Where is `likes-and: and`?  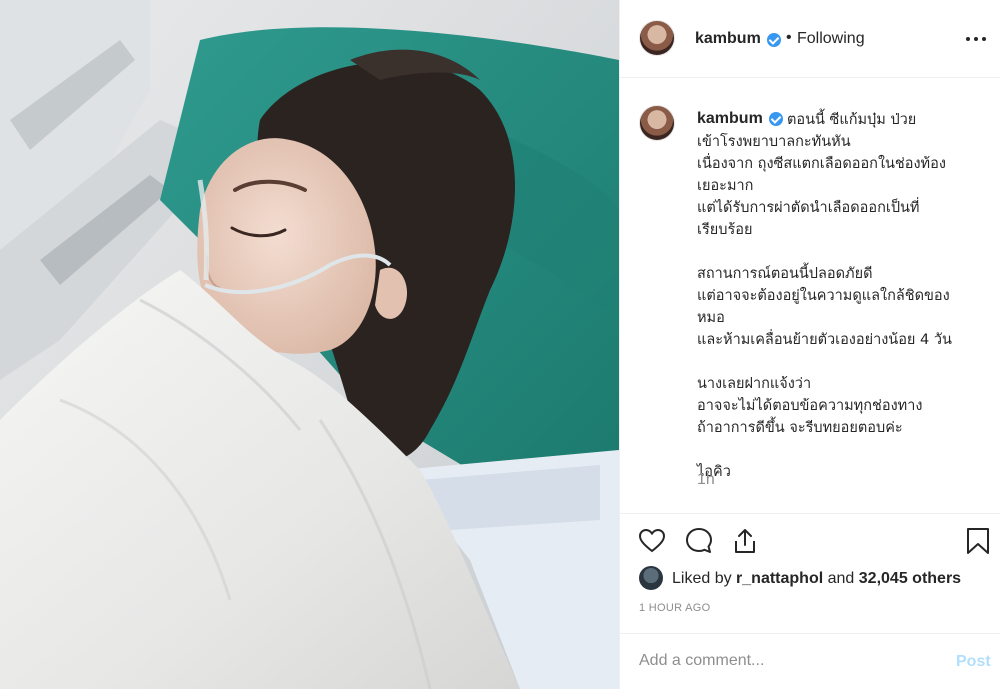
likes-and: and is located at coordinates (841, 578).